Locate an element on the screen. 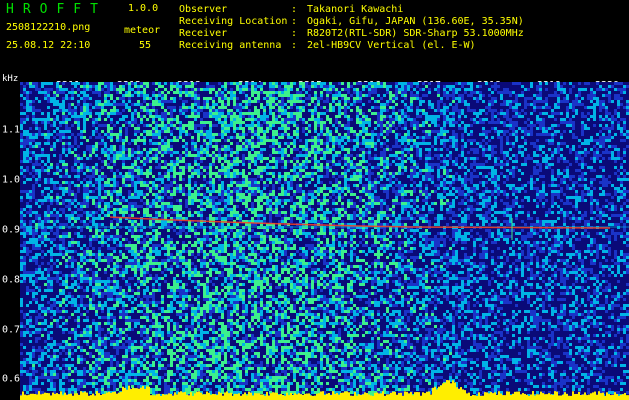 The image size is (629, 400). frequency-label: 0.6 is located at coordinates (11, 379).